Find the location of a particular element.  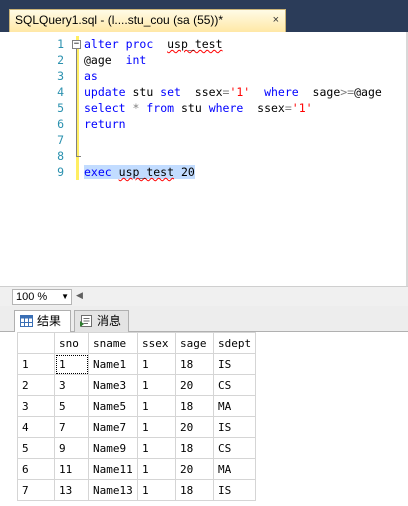

column-header-sno: sno is located at coordinates (71, 343).